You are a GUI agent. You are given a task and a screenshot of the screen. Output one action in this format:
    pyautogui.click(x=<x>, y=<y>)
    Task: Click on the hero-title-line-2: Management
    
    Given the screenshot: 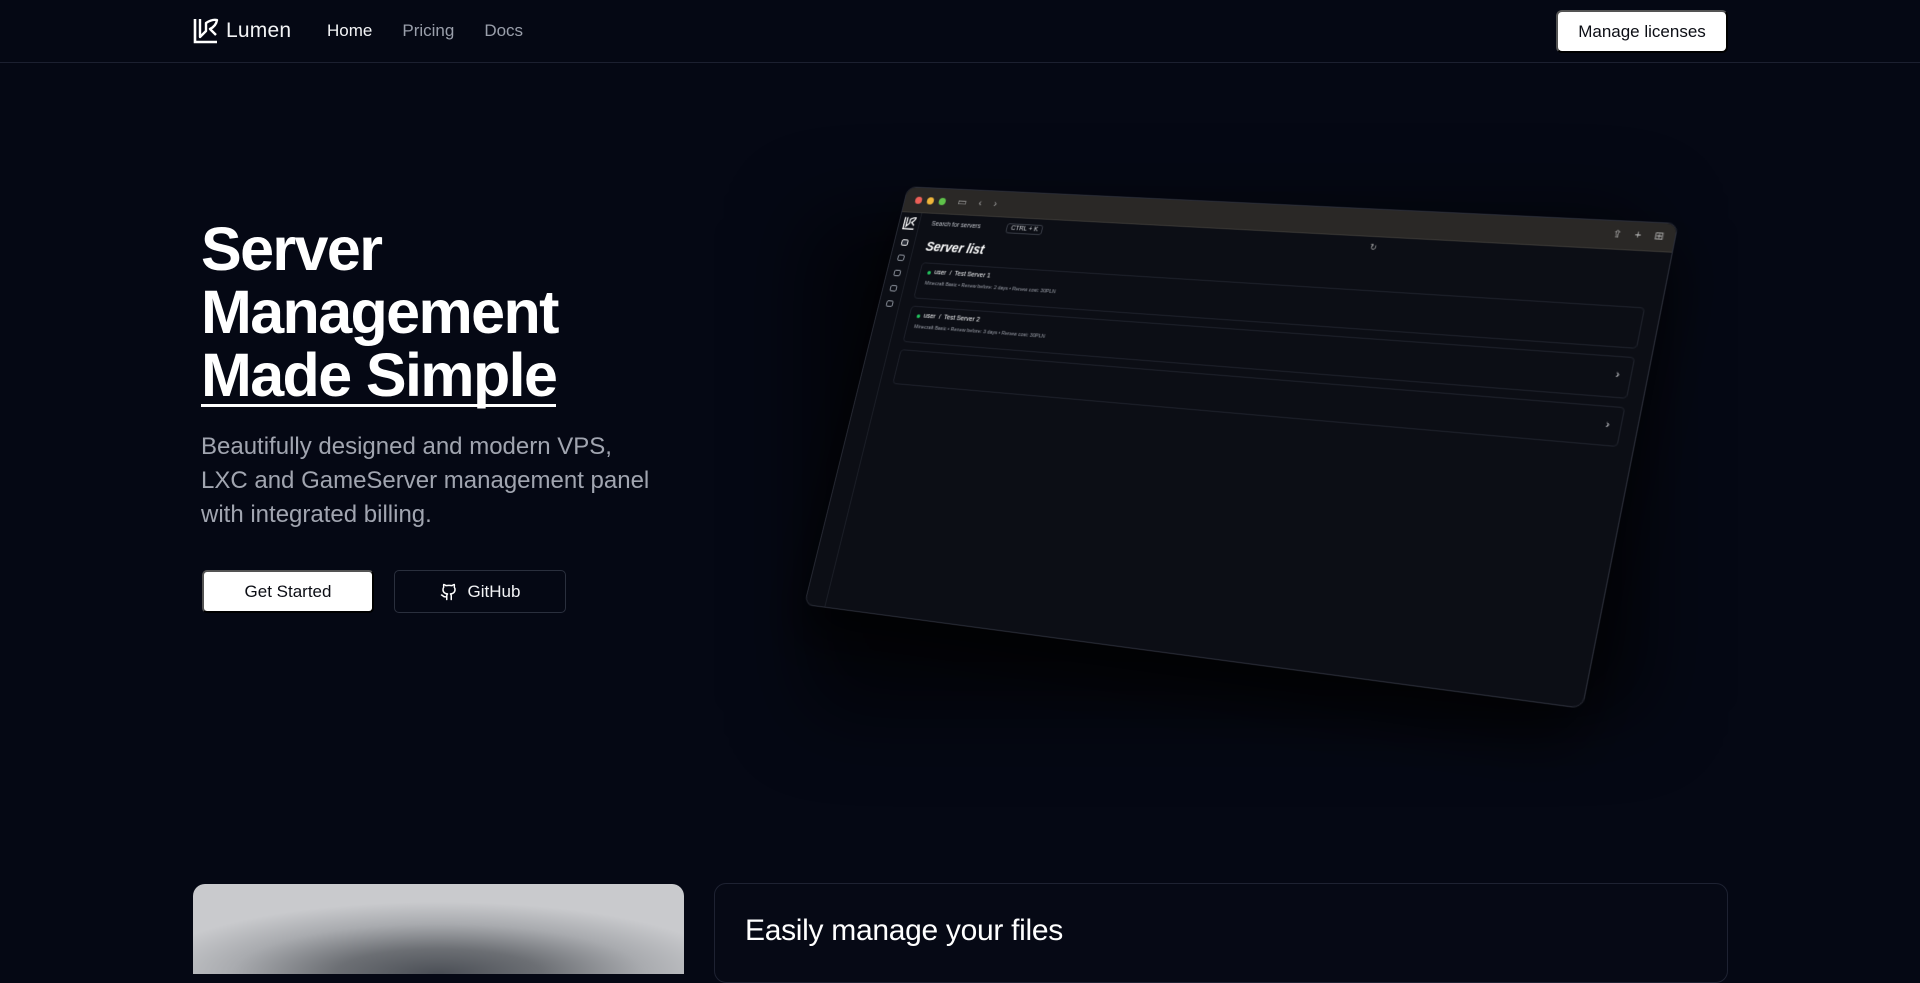 What is the action you would take?
    pyautogui.click(x=380, y=312)
    